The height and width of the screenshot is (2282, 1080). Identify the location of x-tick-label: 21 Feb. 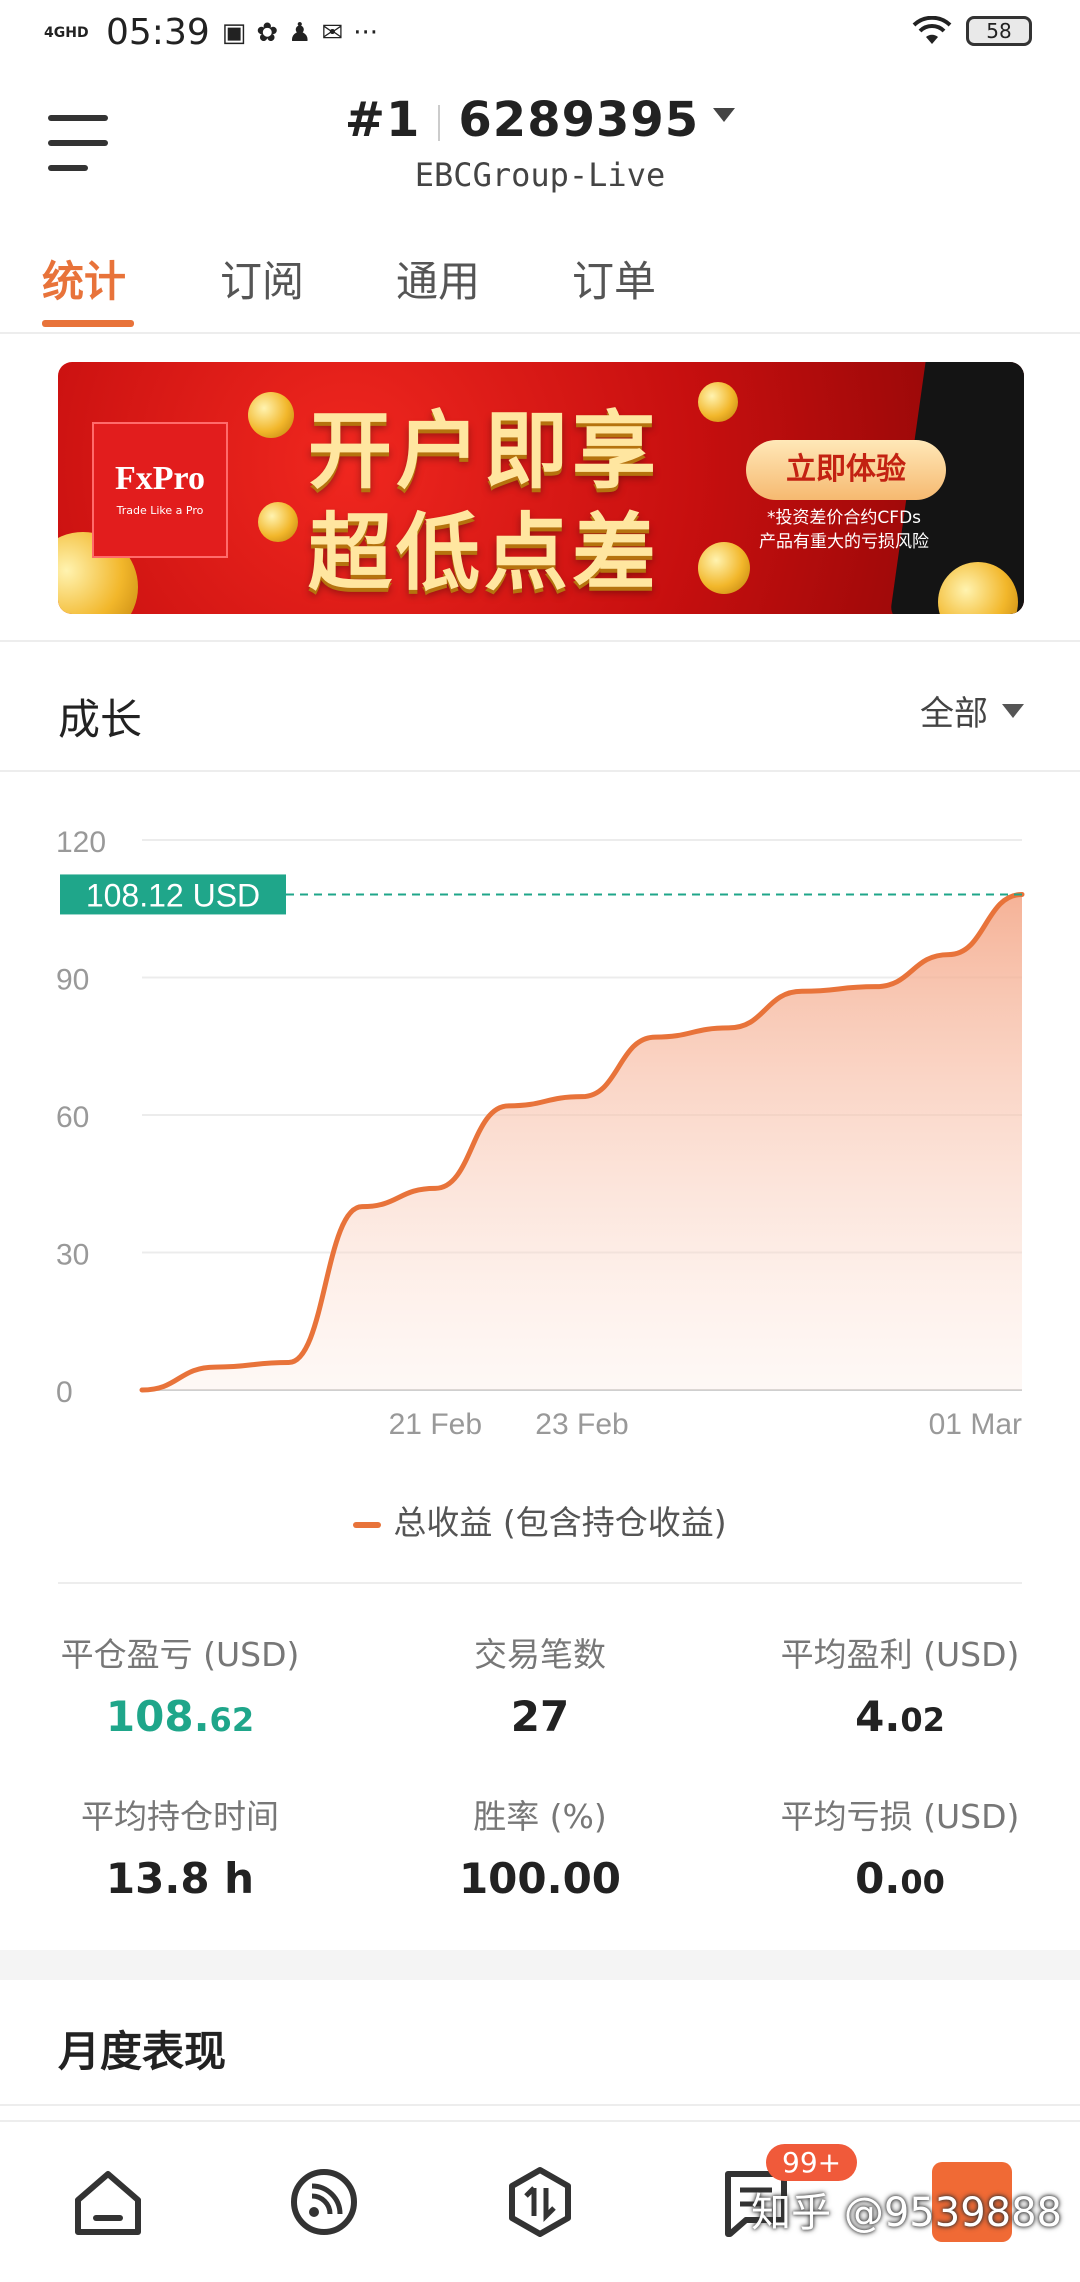
(435, 1424).